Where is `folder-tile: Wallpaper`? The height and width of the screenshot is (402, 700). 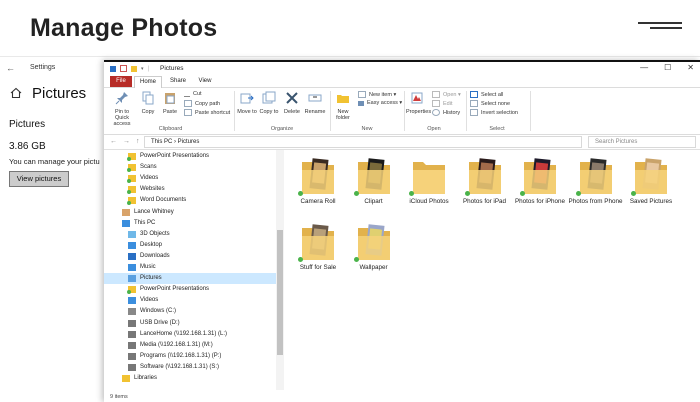 folder-tile: Wallpaper is located at coordinates (374, 247).